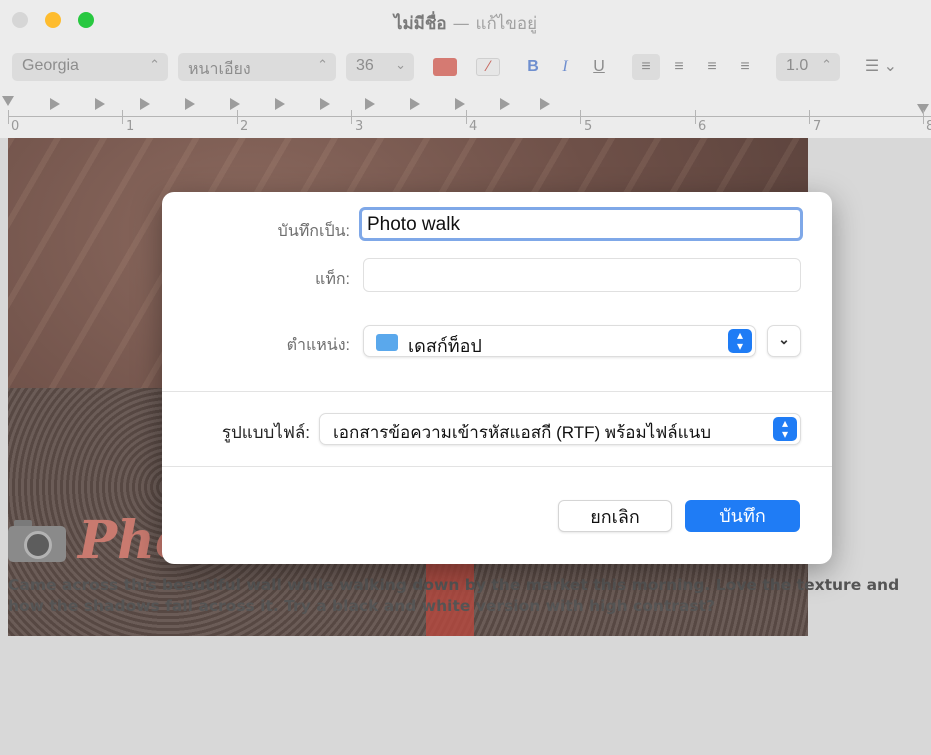  I want to click on bold-button: B, so click(533, 67).